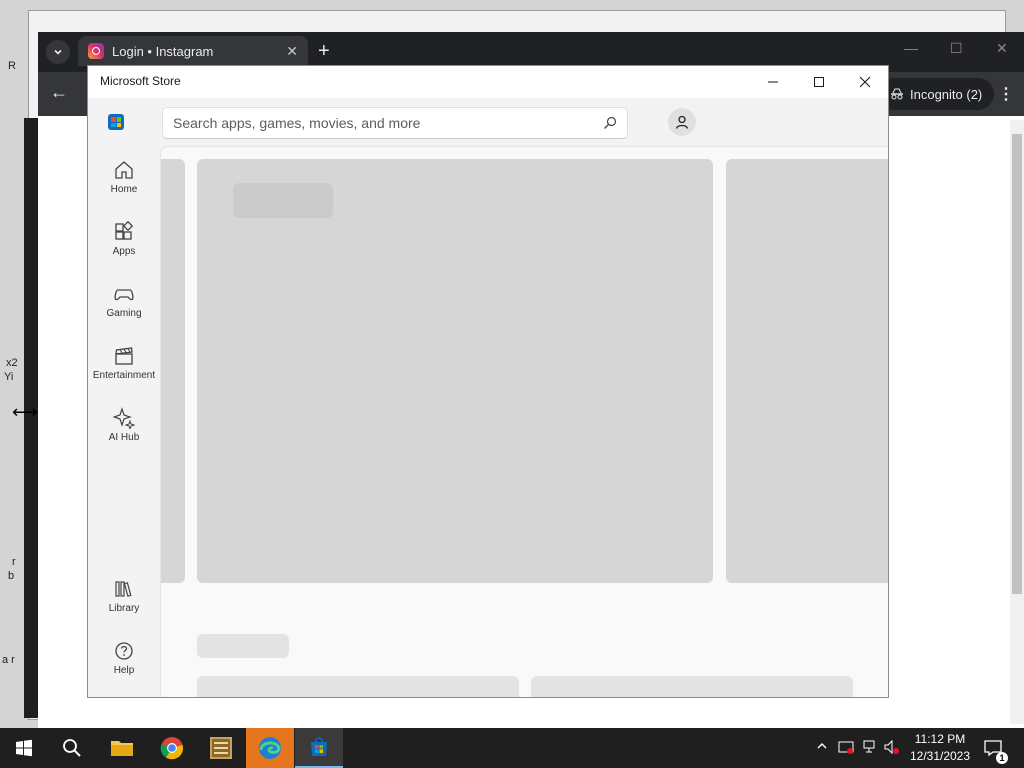 The width and height of the screenshot is (1024, 768). What do you see at coordinates (940, 756) in the screenshot?
I see `clock-date: 12/31/2023` at bounding box center [940, 756].